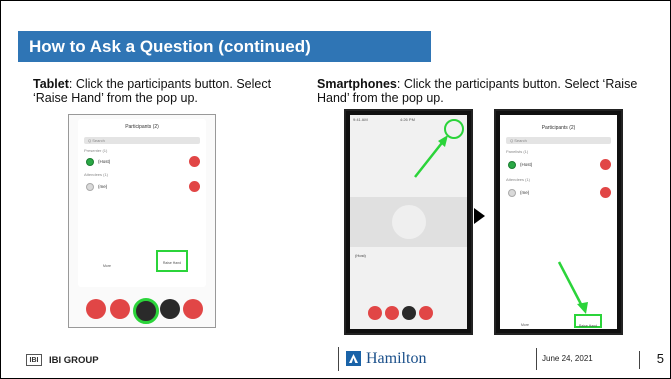 The height and width of the screenshot is (379, 671). Describe the element at coordinates (479, 216) in the screenshot. I see `next-step-arrow-icon` at that location.